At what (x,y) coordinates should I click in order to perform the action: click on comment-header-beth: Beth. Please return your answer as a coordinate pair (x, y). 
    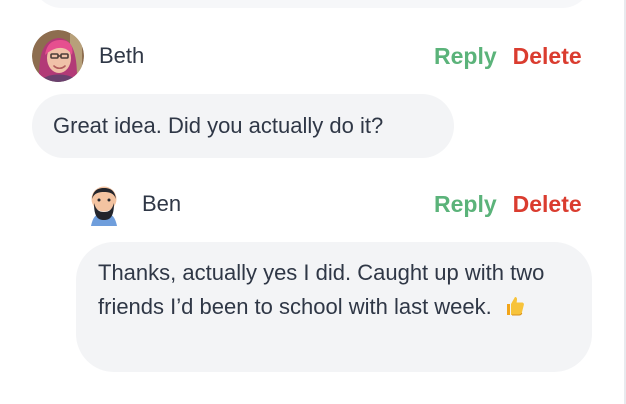
    Looking at the image, I should click on (88, 56).